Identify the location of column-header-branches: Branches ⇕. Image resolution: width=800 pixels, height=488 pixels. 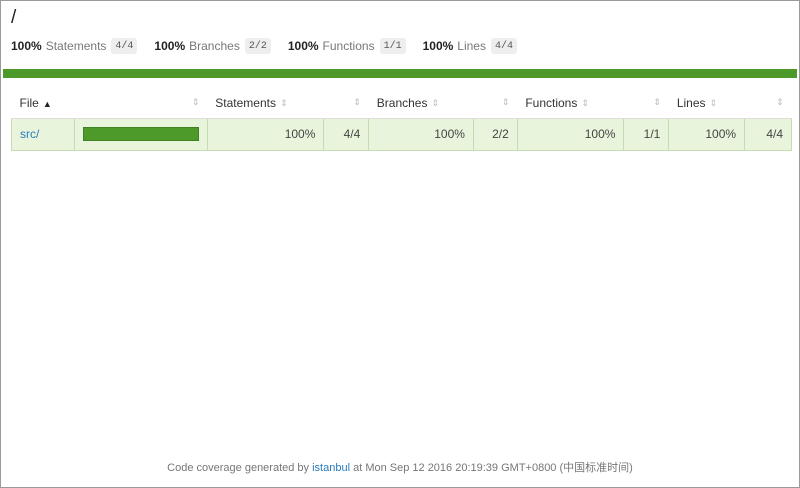
(421, 103).